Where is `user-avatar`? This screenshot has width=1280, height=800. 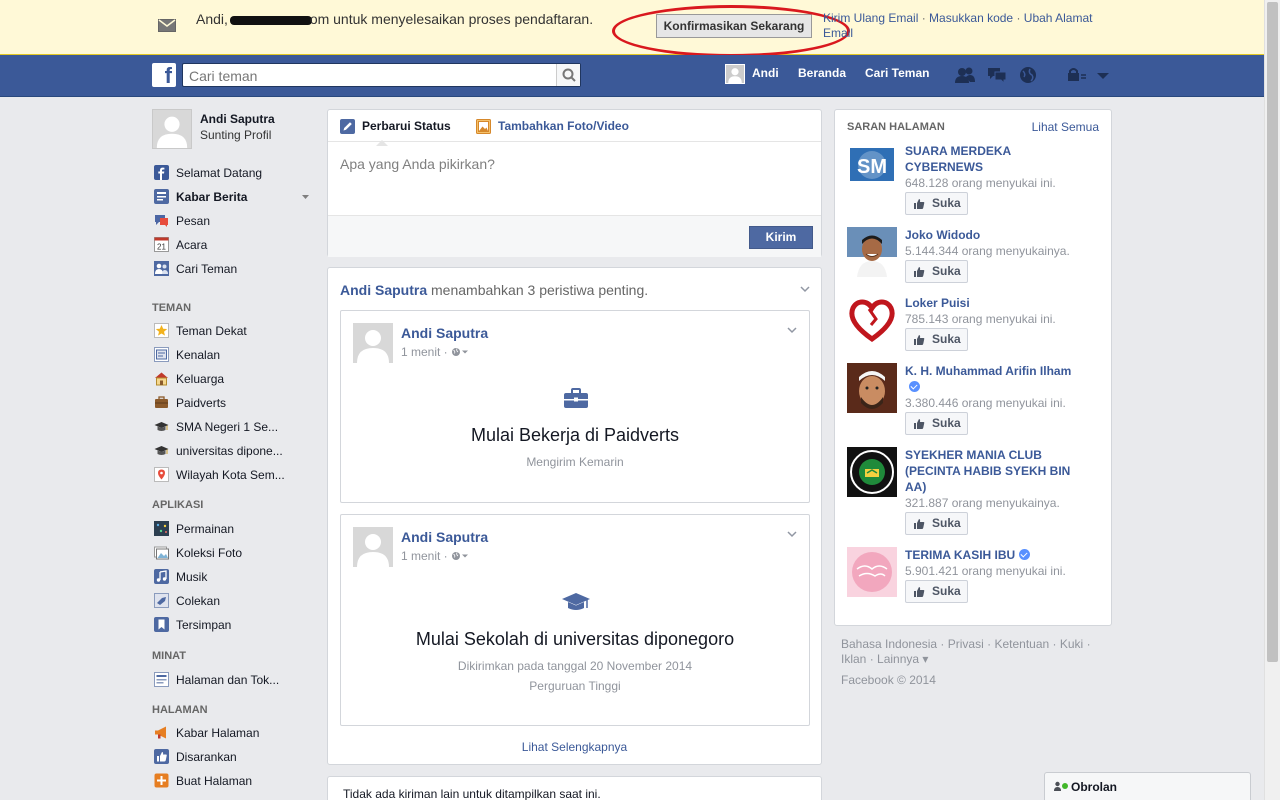
user-avatar is located at coordinates (735, 74).